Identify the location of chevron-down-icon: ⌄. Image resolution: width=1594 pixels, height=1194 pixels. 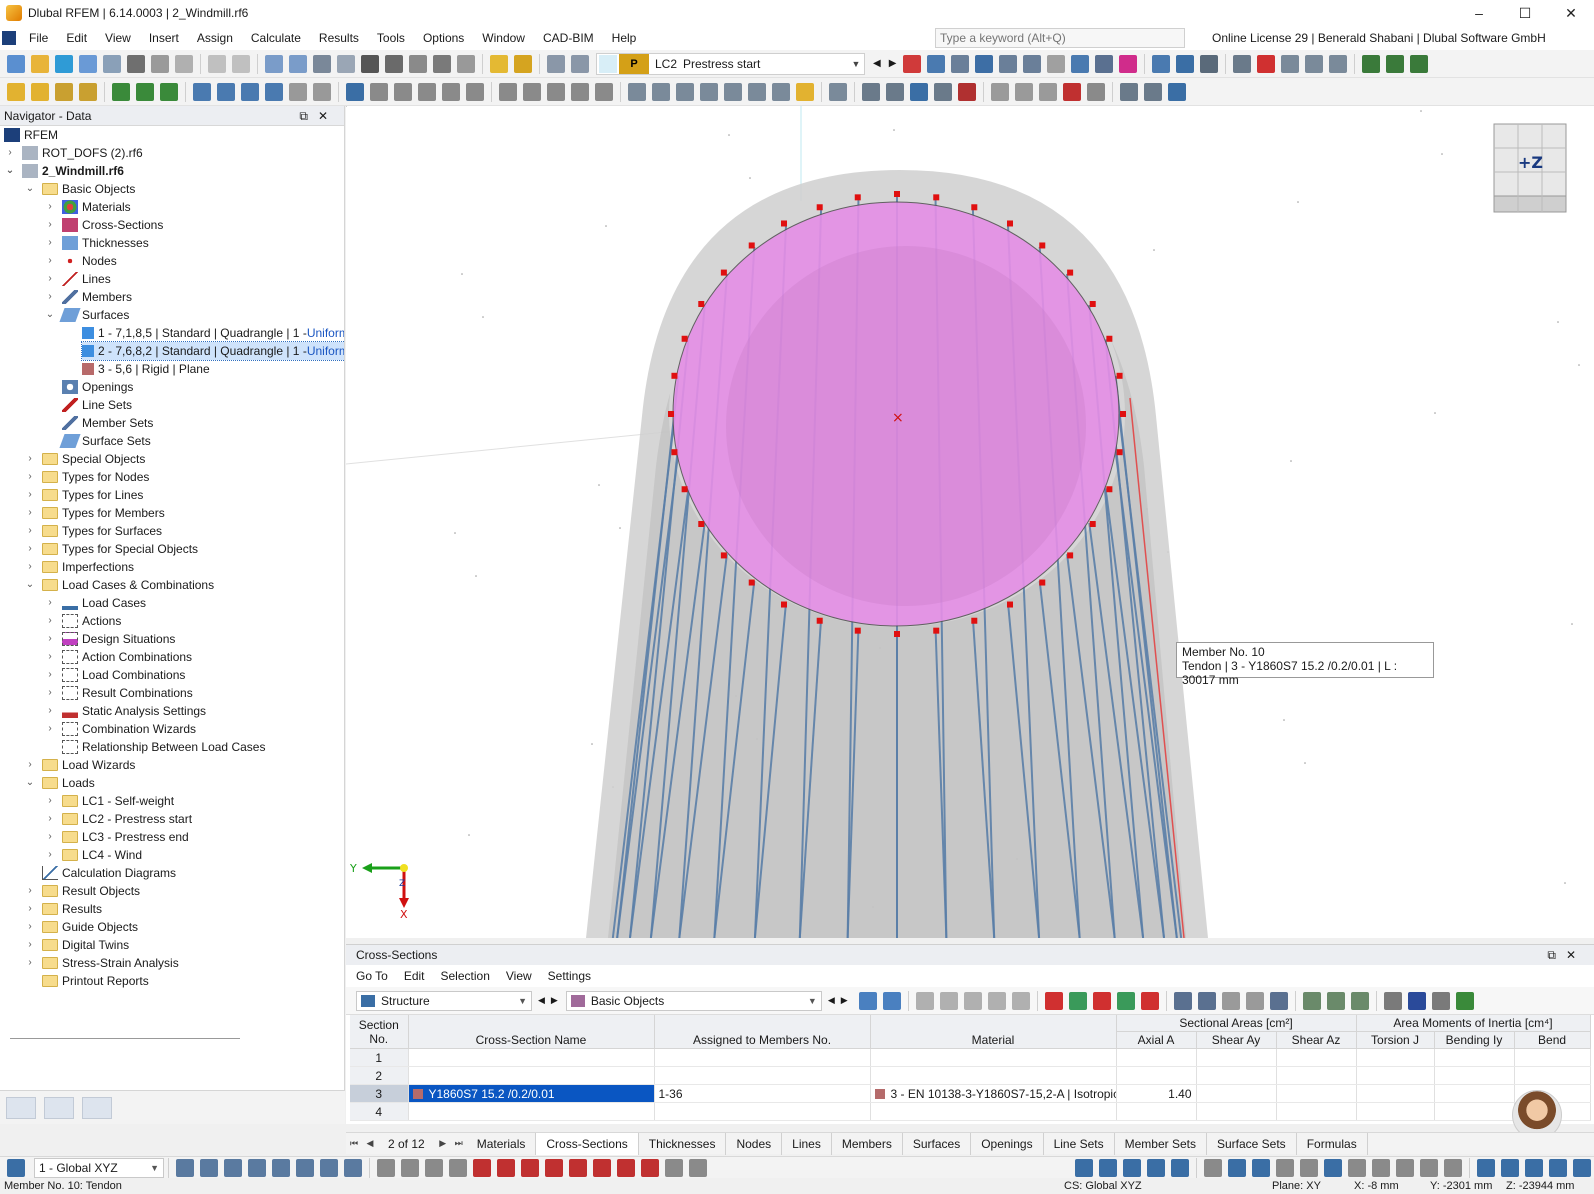
(30, 189).